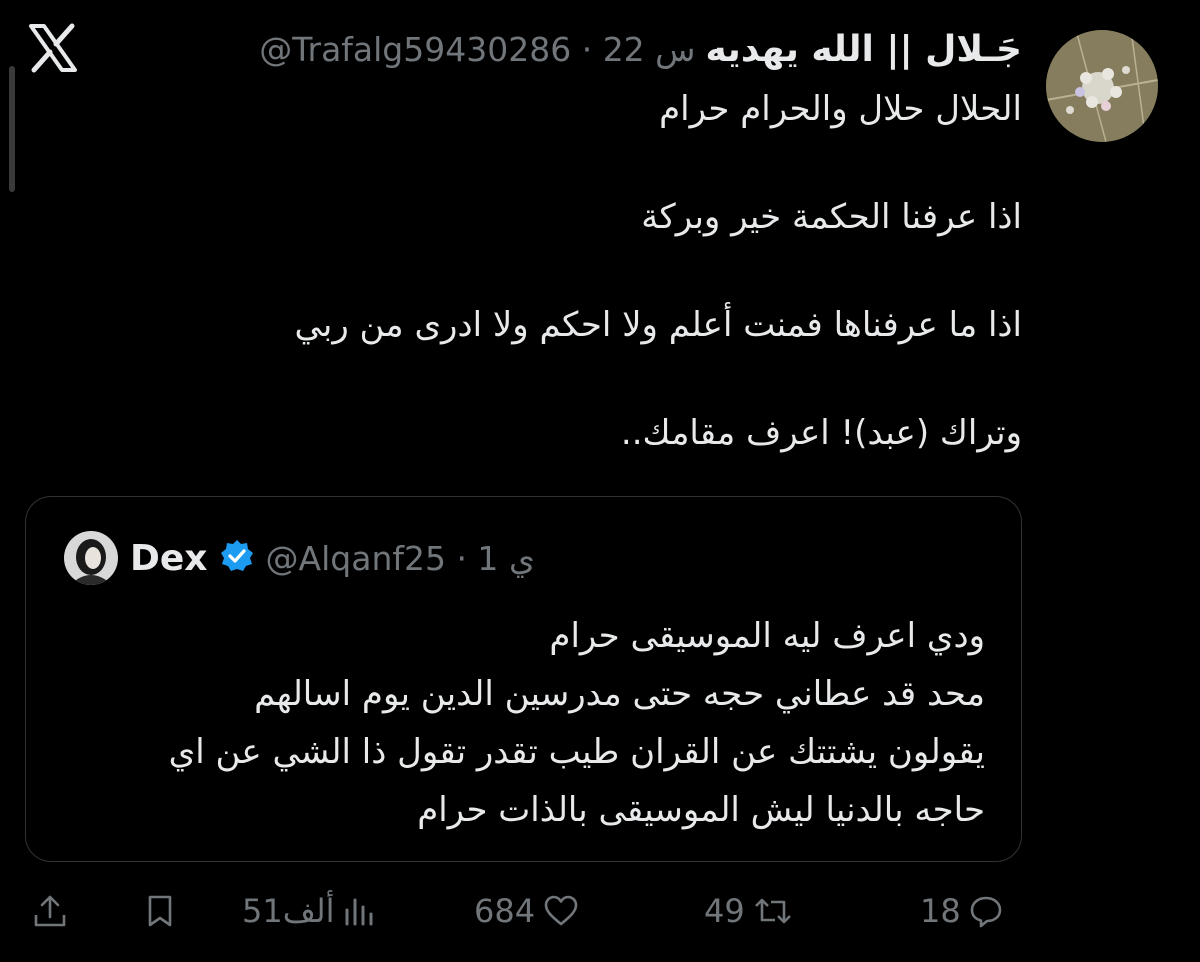 This screenshot has width=1200, height=962. What do you see at coordinates (821, 433) in the screenshot?
I see `tweet-line: وتراك (عبد)! اعرف مقامك..` at bounding box center [821, 433].